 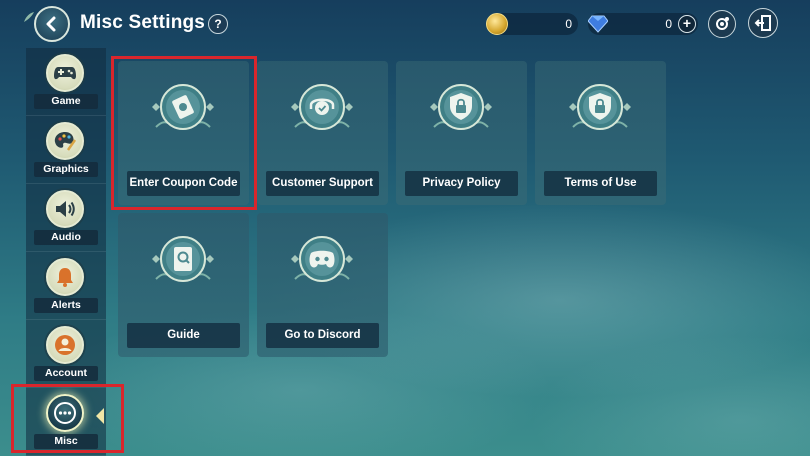 What do you see at coordinates (568, 24) in the screenshot?
I see `coin-amount: 0` at bounding box center [568, 24].